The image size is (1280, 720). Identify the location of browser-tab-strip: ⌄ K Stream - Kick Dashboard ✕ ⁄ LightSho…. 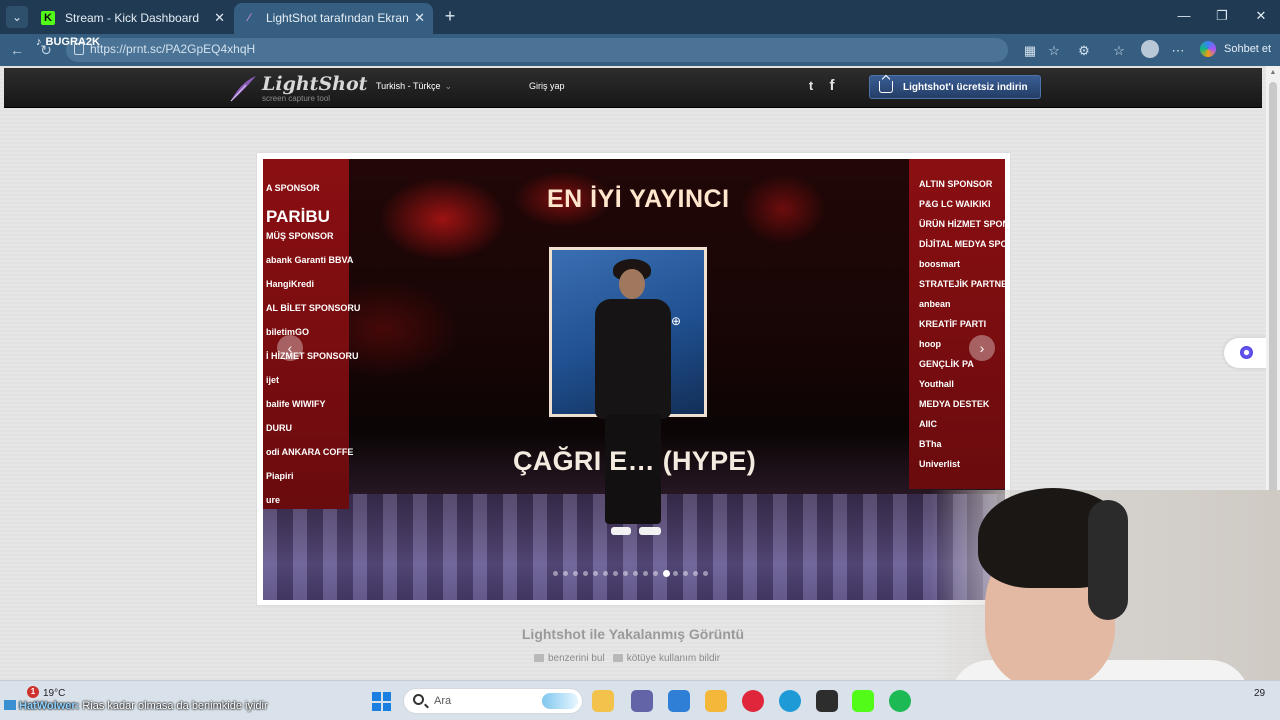
(640, 17).